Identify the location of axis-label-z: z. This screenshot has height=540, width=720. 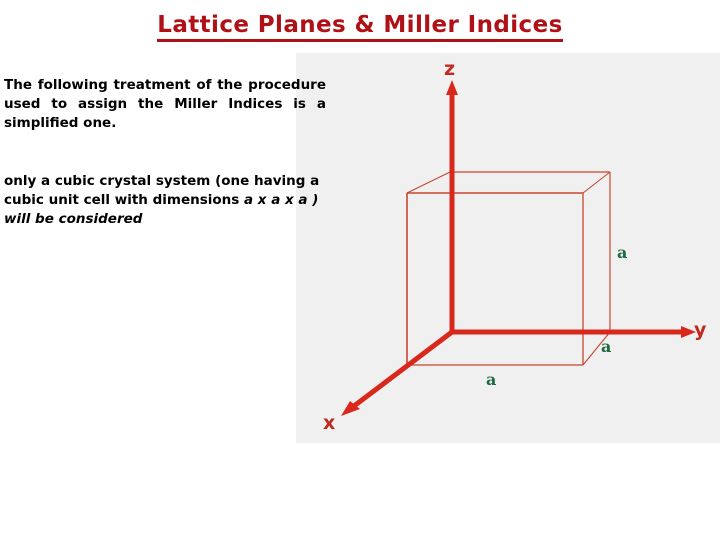
(450, 69).